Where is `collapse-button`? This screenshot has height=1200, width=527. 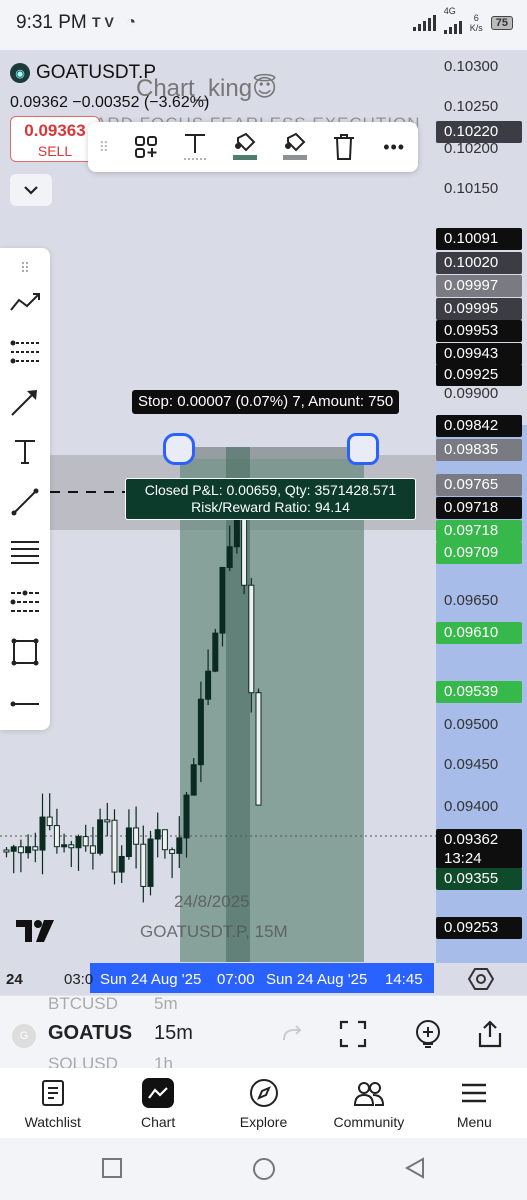 collapse-button is located at coordinates (31, 190).